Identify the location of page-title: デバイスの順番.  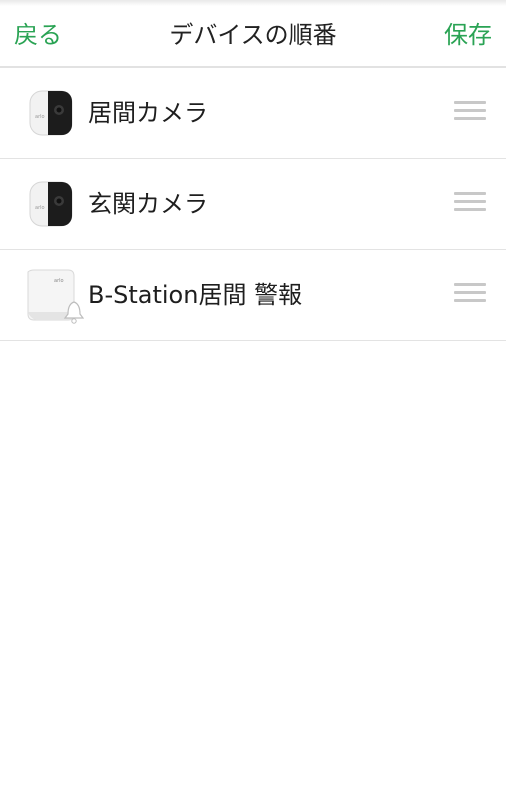
(253, 35).